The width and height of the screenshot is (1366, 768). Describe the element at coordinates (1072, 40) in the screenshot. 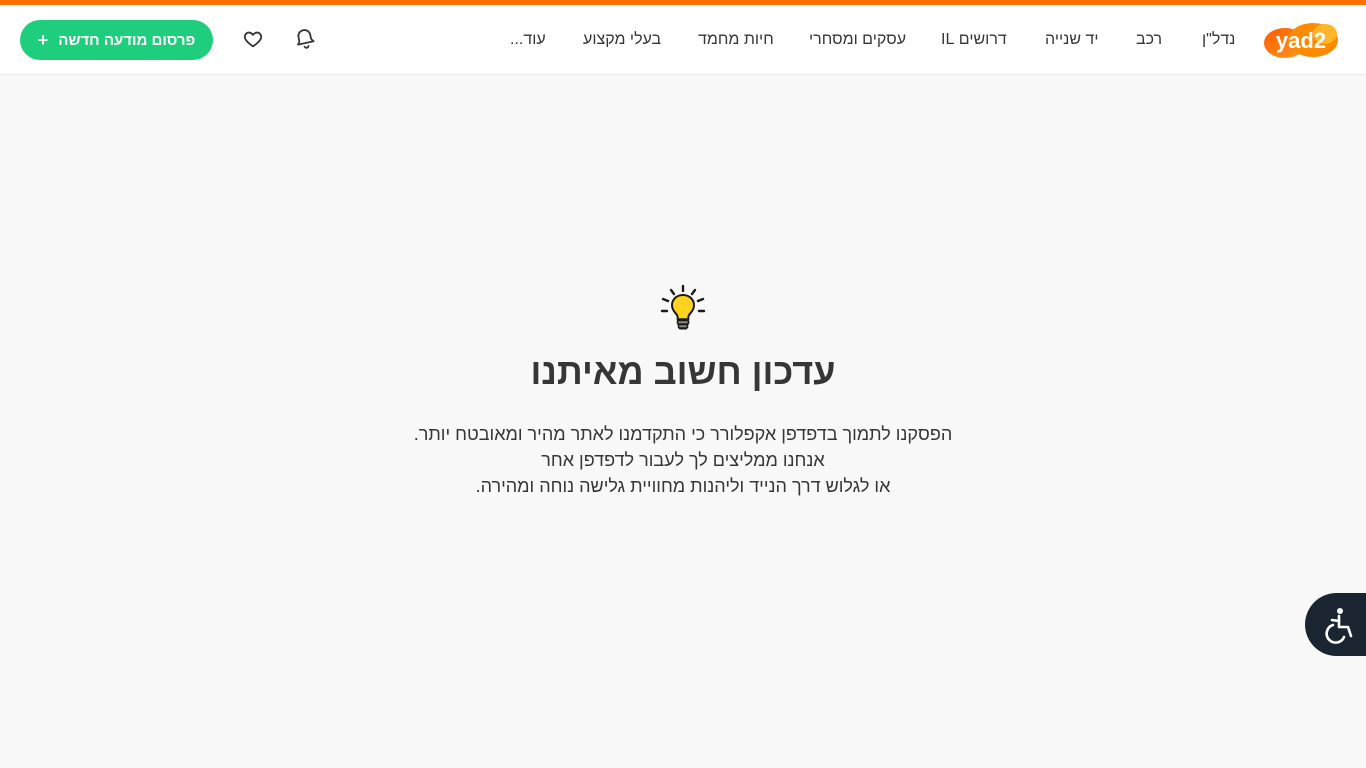

I see `nav-item-second-hand: יד שנייה` at that location.